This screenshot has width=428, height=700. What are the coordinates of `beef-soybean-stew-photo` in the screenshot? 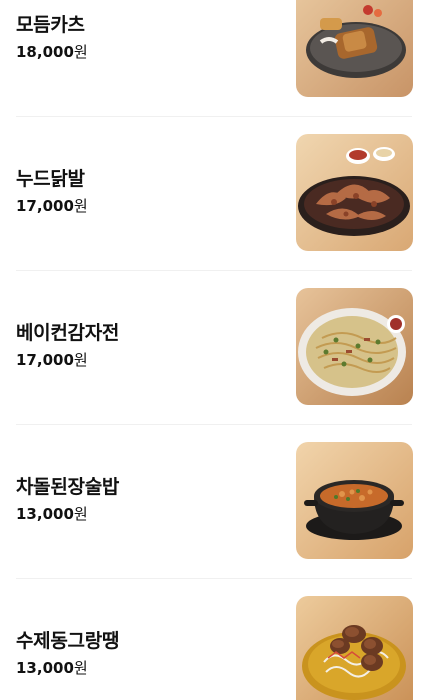 It's located at (354, 500).